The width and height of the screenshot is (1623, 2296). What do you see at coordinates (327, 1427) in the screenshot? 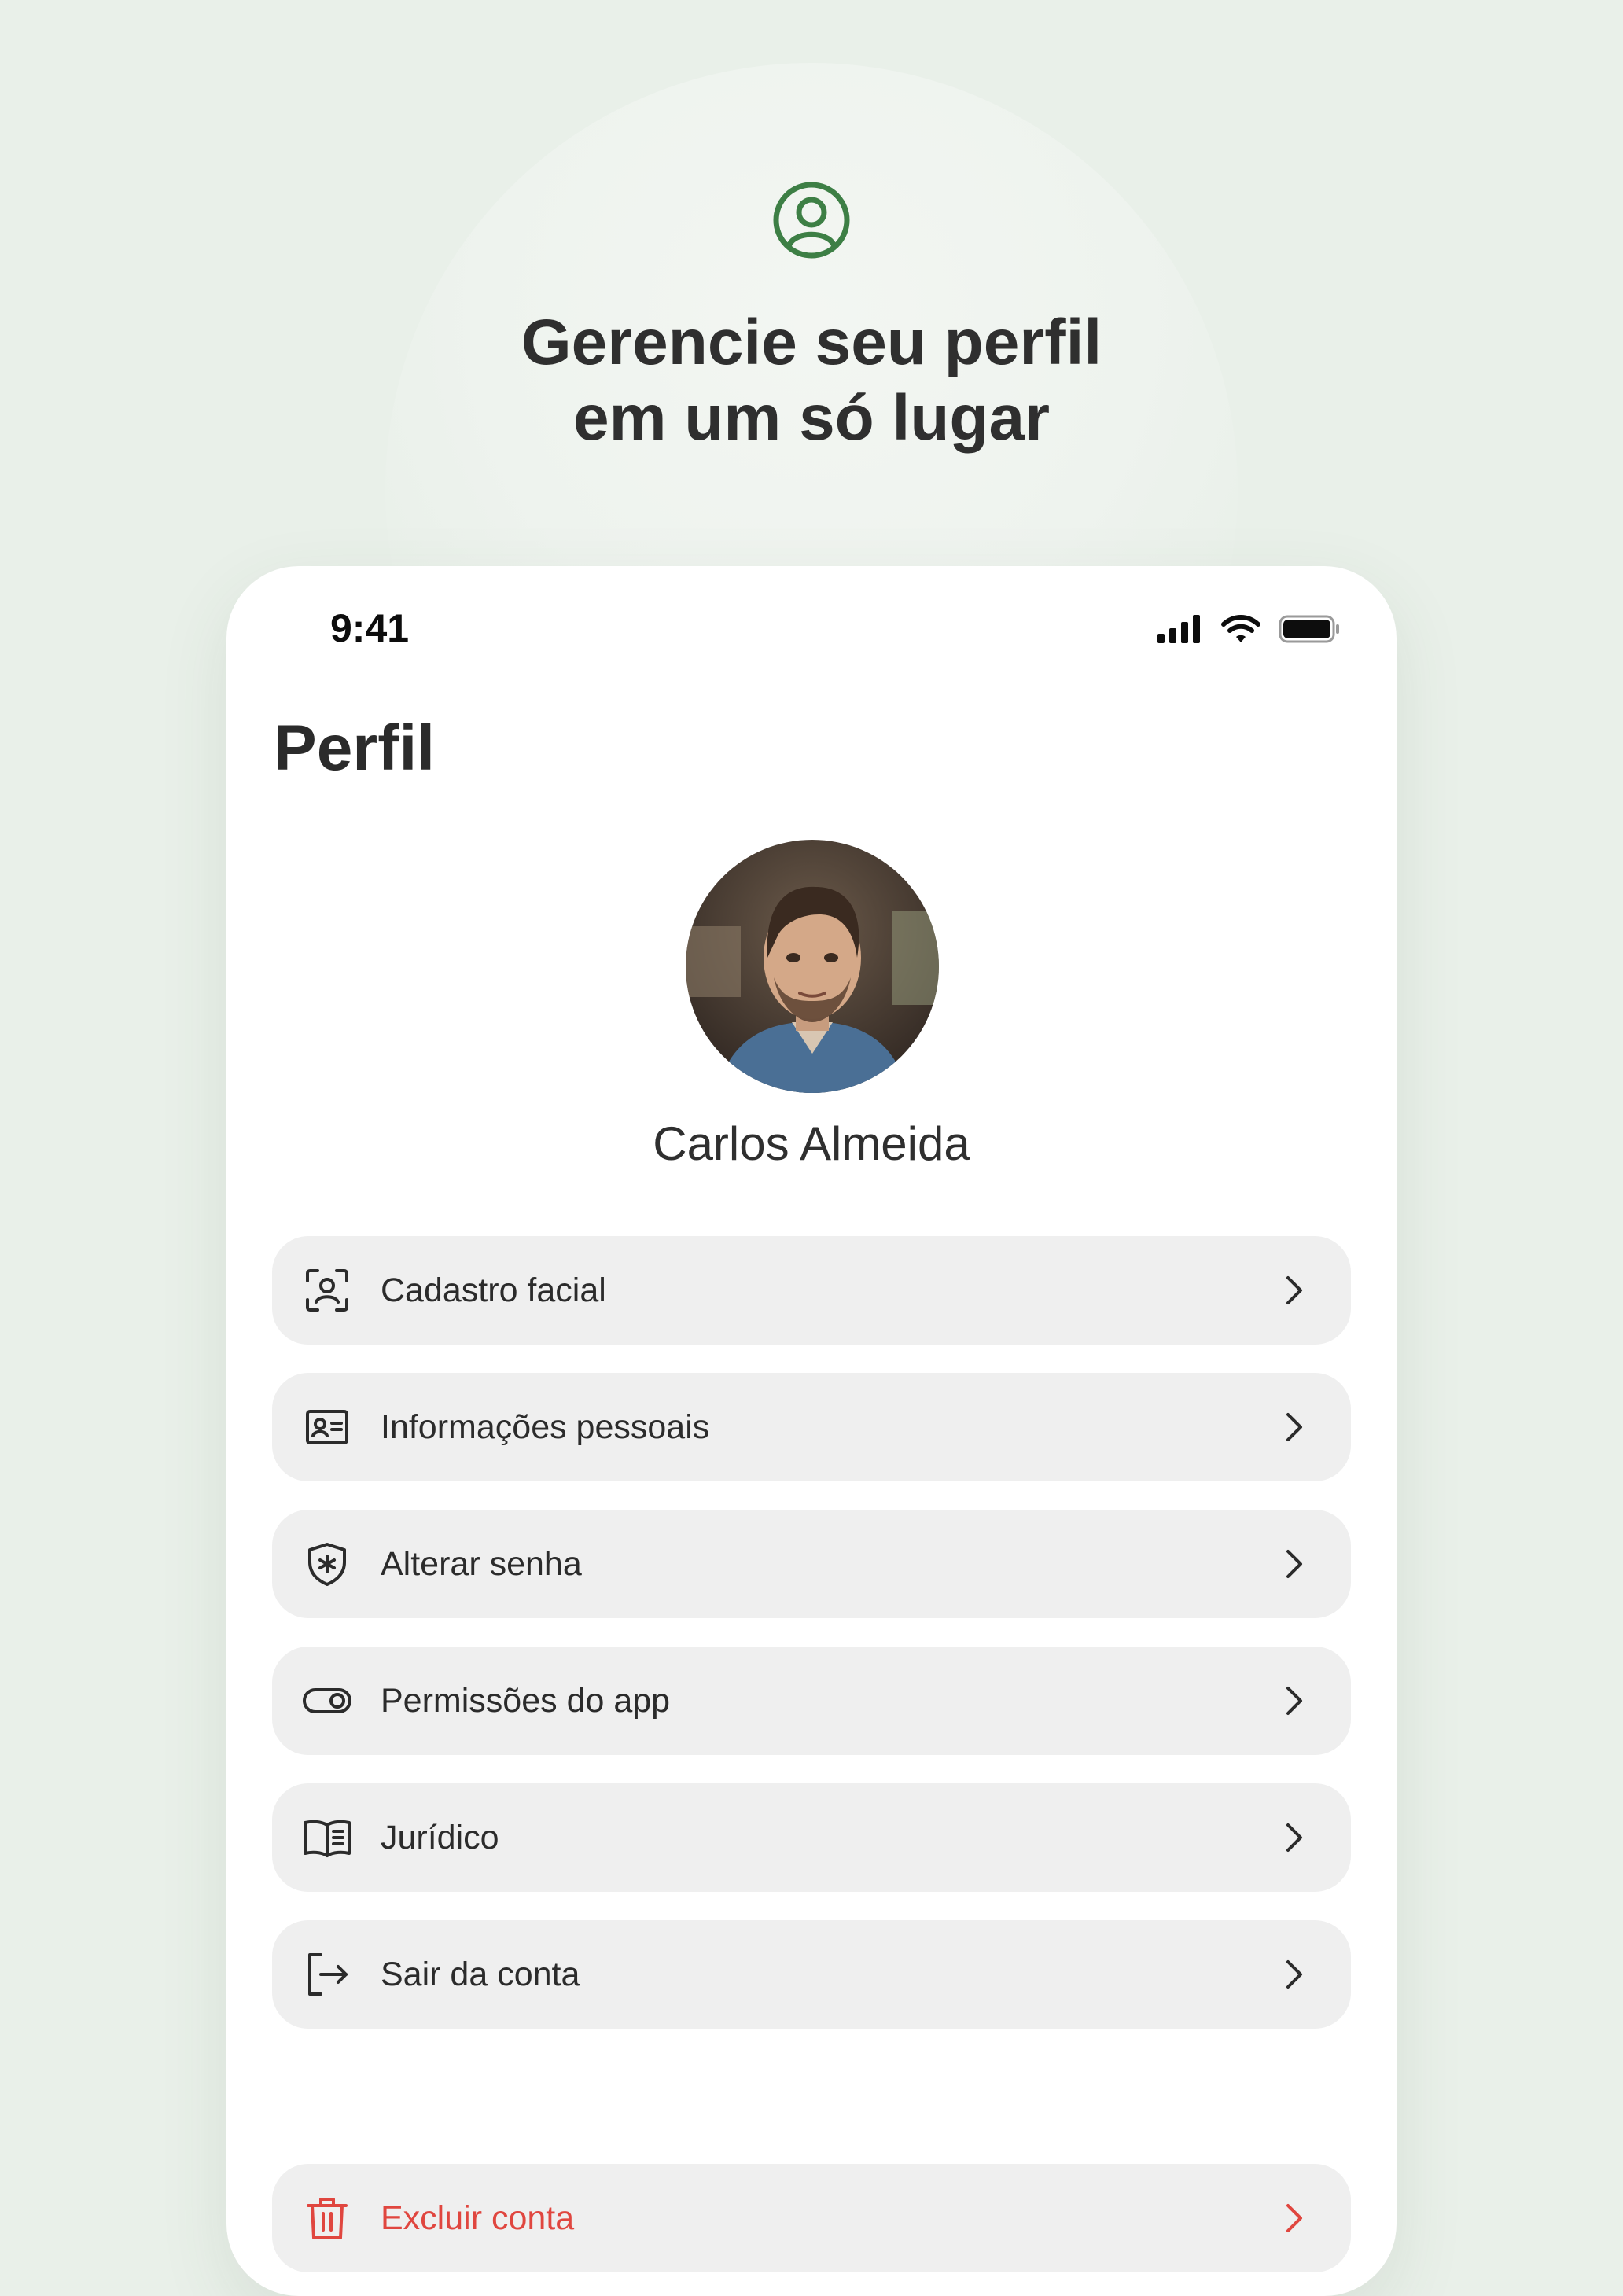
I see `id-card-icon` at bounding box center [327, 1427].